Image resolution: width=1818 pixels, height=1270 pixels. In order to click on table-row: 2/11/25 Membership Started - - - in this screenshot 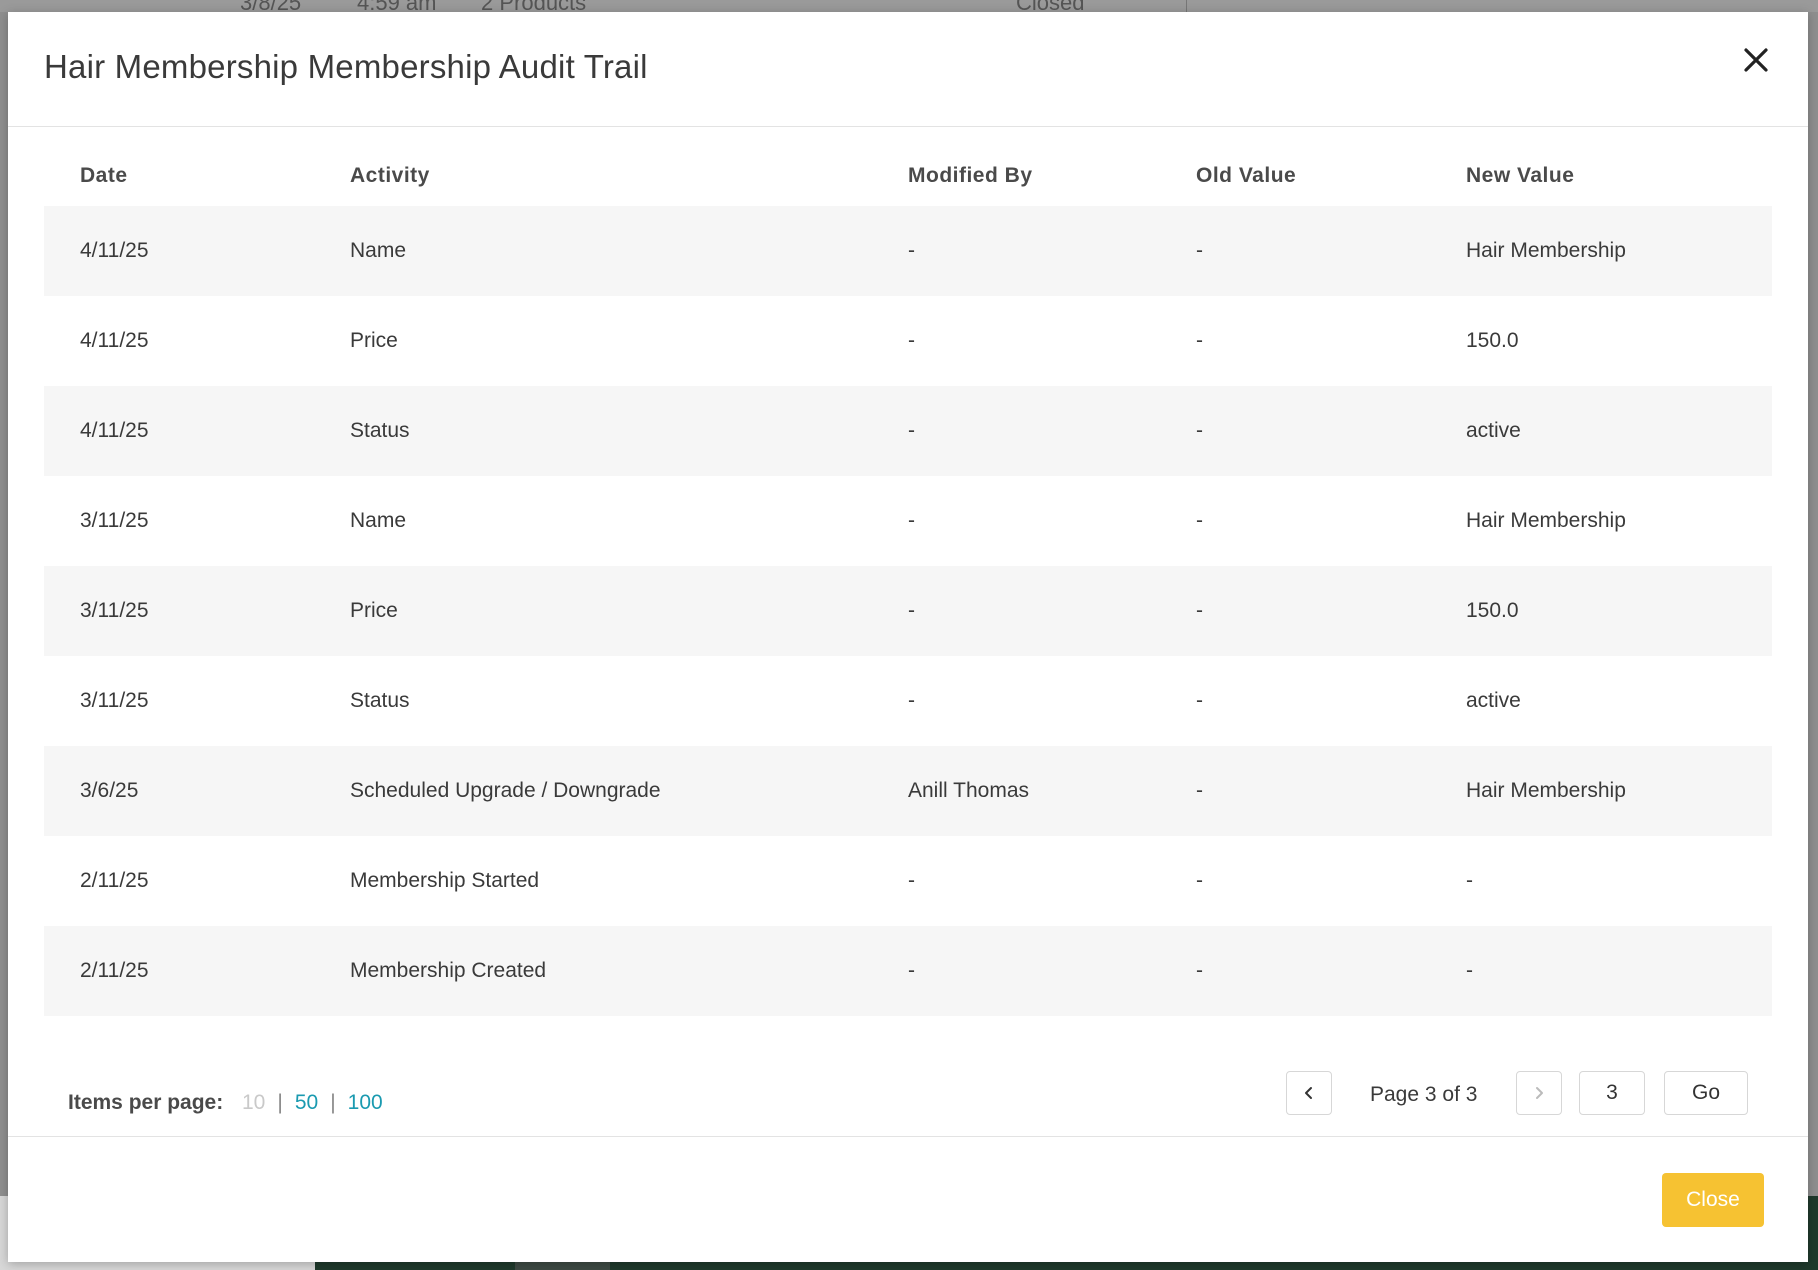, I will do `click(908, 881)`.